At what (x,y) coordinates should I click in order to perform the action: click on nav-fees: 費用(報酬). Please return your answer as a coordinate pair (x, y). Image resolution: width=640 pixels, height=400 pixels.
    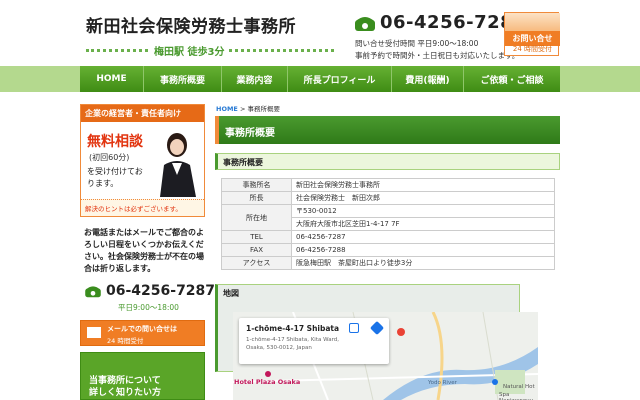
    Looking at the image, I should click on (428, 79).